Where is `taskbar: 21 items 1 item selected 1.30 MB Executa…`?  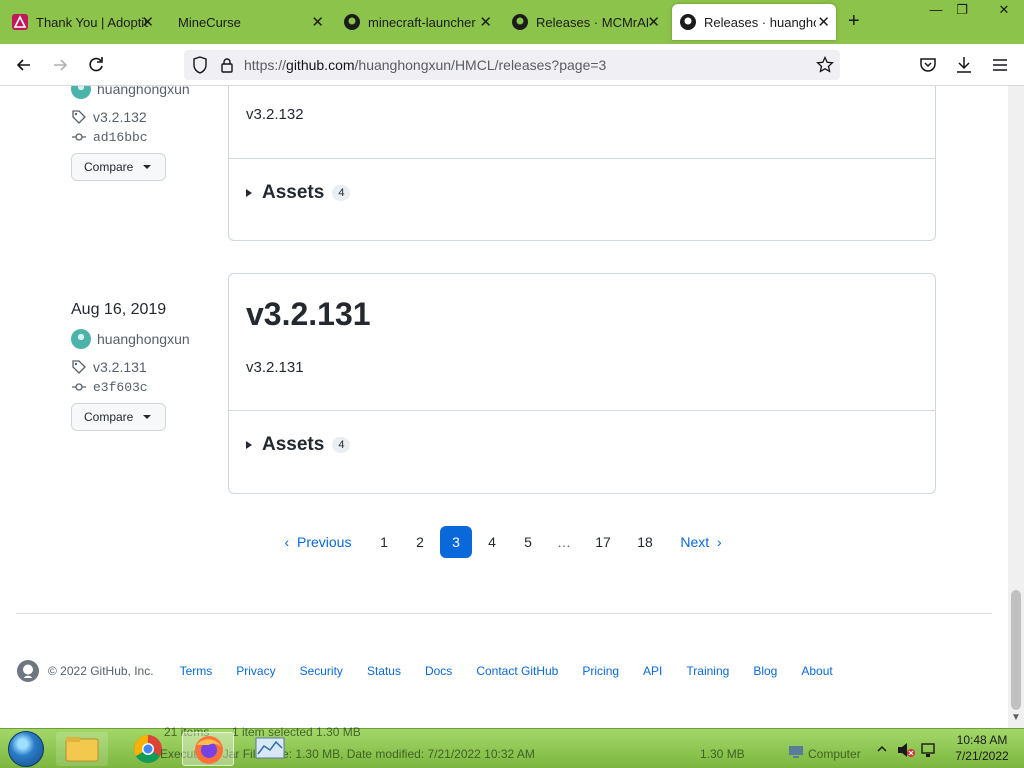
taskbar: 21 items 1 item selected 1.30 MB Executa… is located at coordinates (512, 746).